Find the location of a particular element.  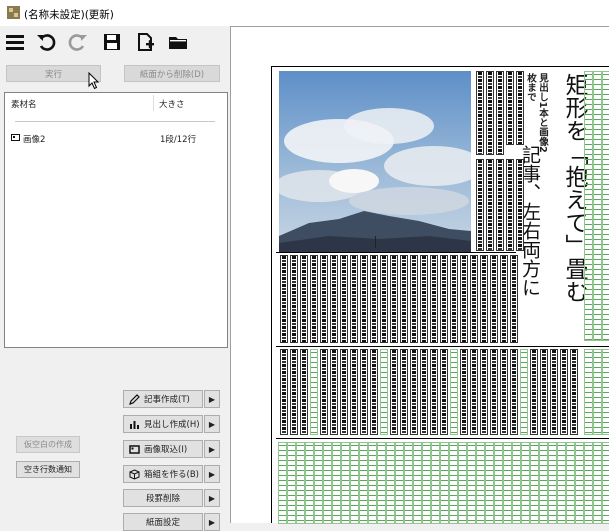

create-box-button: 箱組を作る(B) is located at coordinates (163, 474).